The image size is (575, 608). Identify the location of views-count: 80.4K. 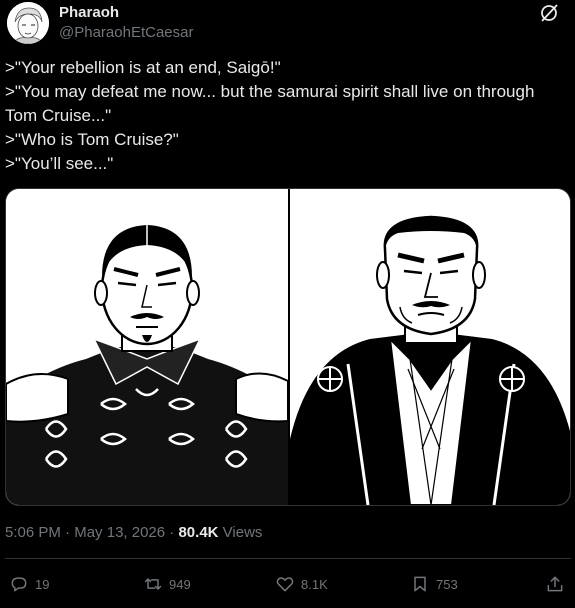
(198, 532).